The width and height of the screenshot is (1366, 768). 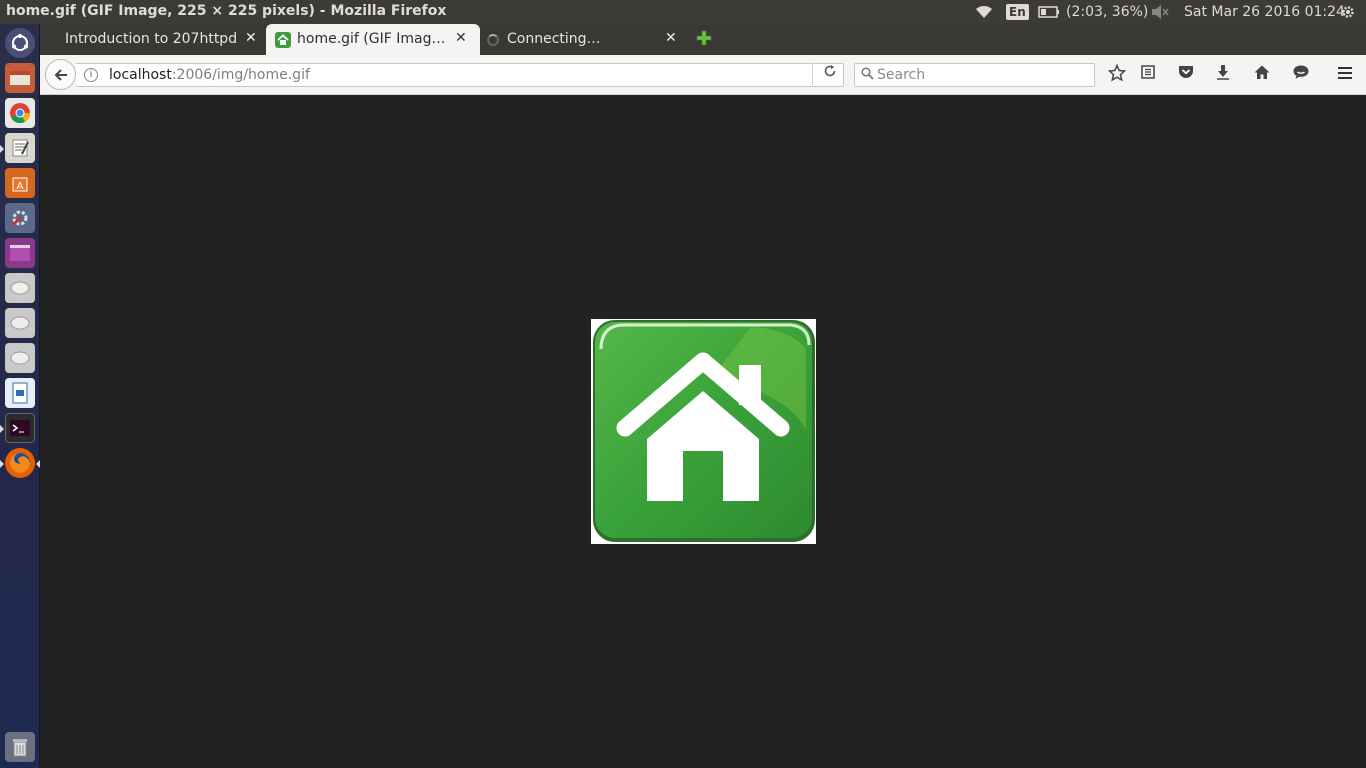 I want to click on software-center-icon: A, so click(x=20, y=183).